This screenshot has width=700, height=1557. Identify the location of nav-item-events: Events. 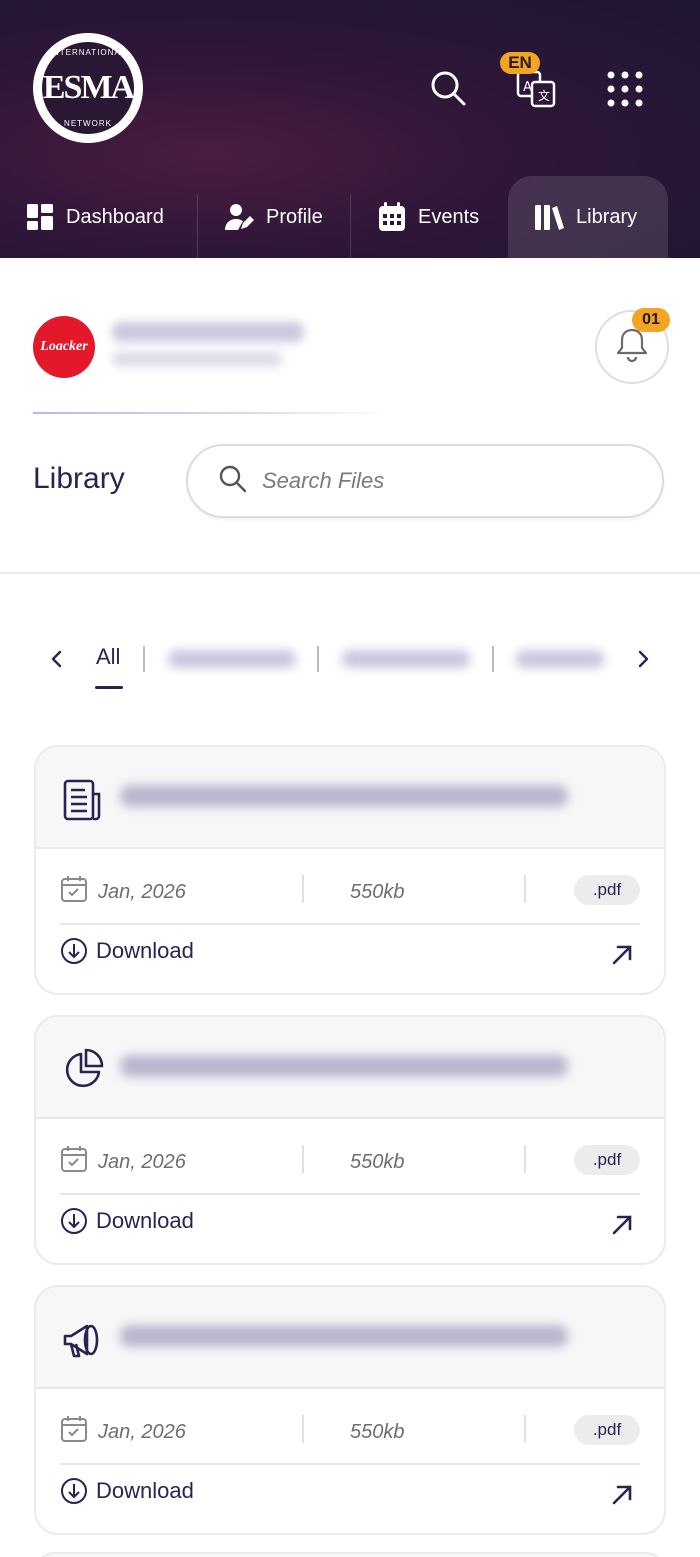
(428, 217).